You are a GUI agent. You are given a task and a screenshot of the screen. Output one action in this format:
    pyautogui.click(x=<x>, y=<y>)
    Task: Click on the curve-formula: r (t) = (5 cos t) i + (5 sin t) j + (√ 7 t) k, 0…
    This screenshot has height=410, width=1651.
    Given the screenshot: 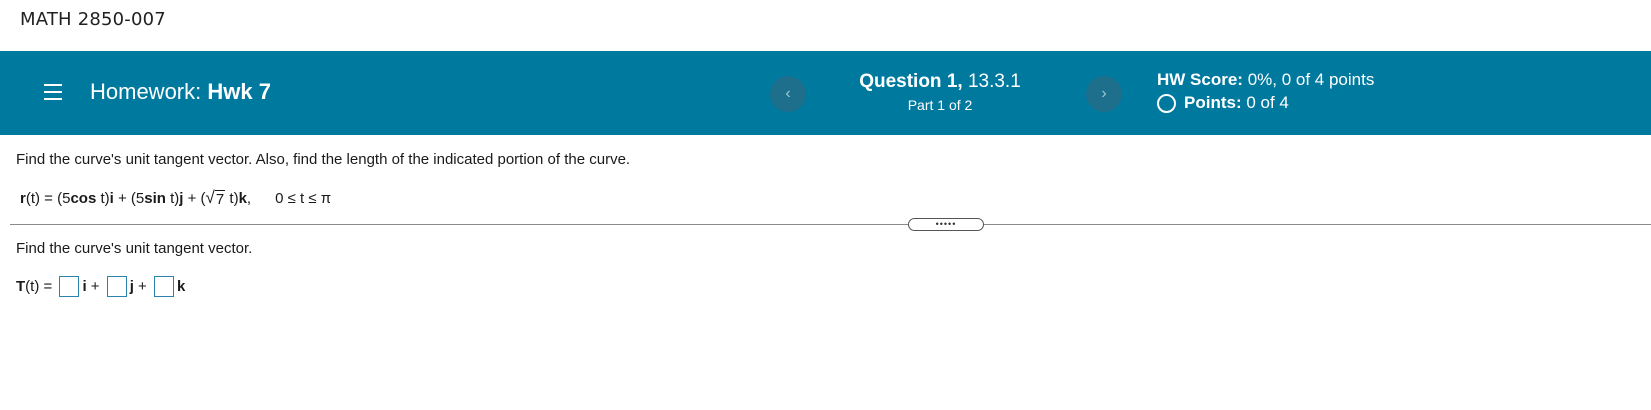 What is the action you would take?
    pyautogui.click(x=176, y=198)
    